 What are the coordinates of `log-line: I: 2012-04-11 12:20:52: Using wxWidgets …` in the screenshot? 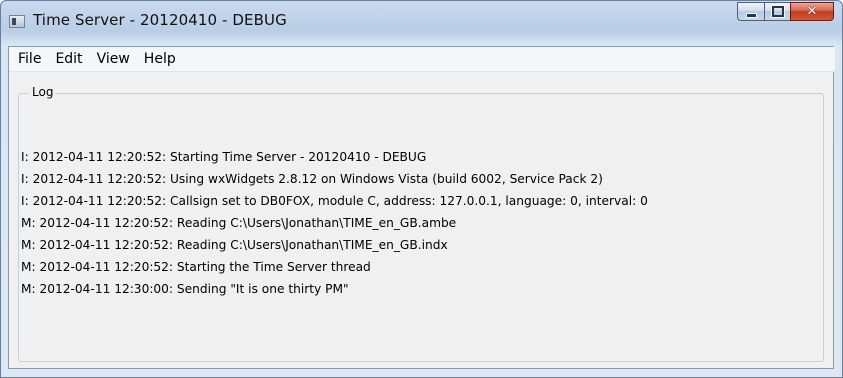 It's located at (312, 179).